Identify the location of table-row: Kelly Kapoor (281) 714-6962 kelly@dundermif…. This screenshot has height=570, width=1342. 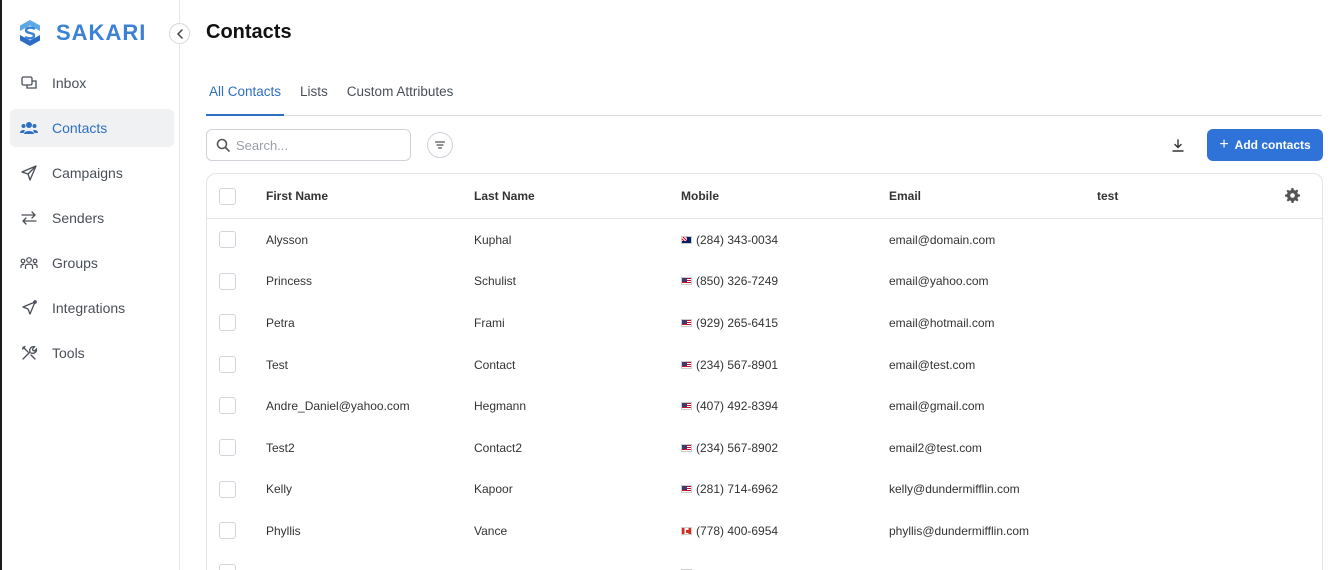
(764, 490).